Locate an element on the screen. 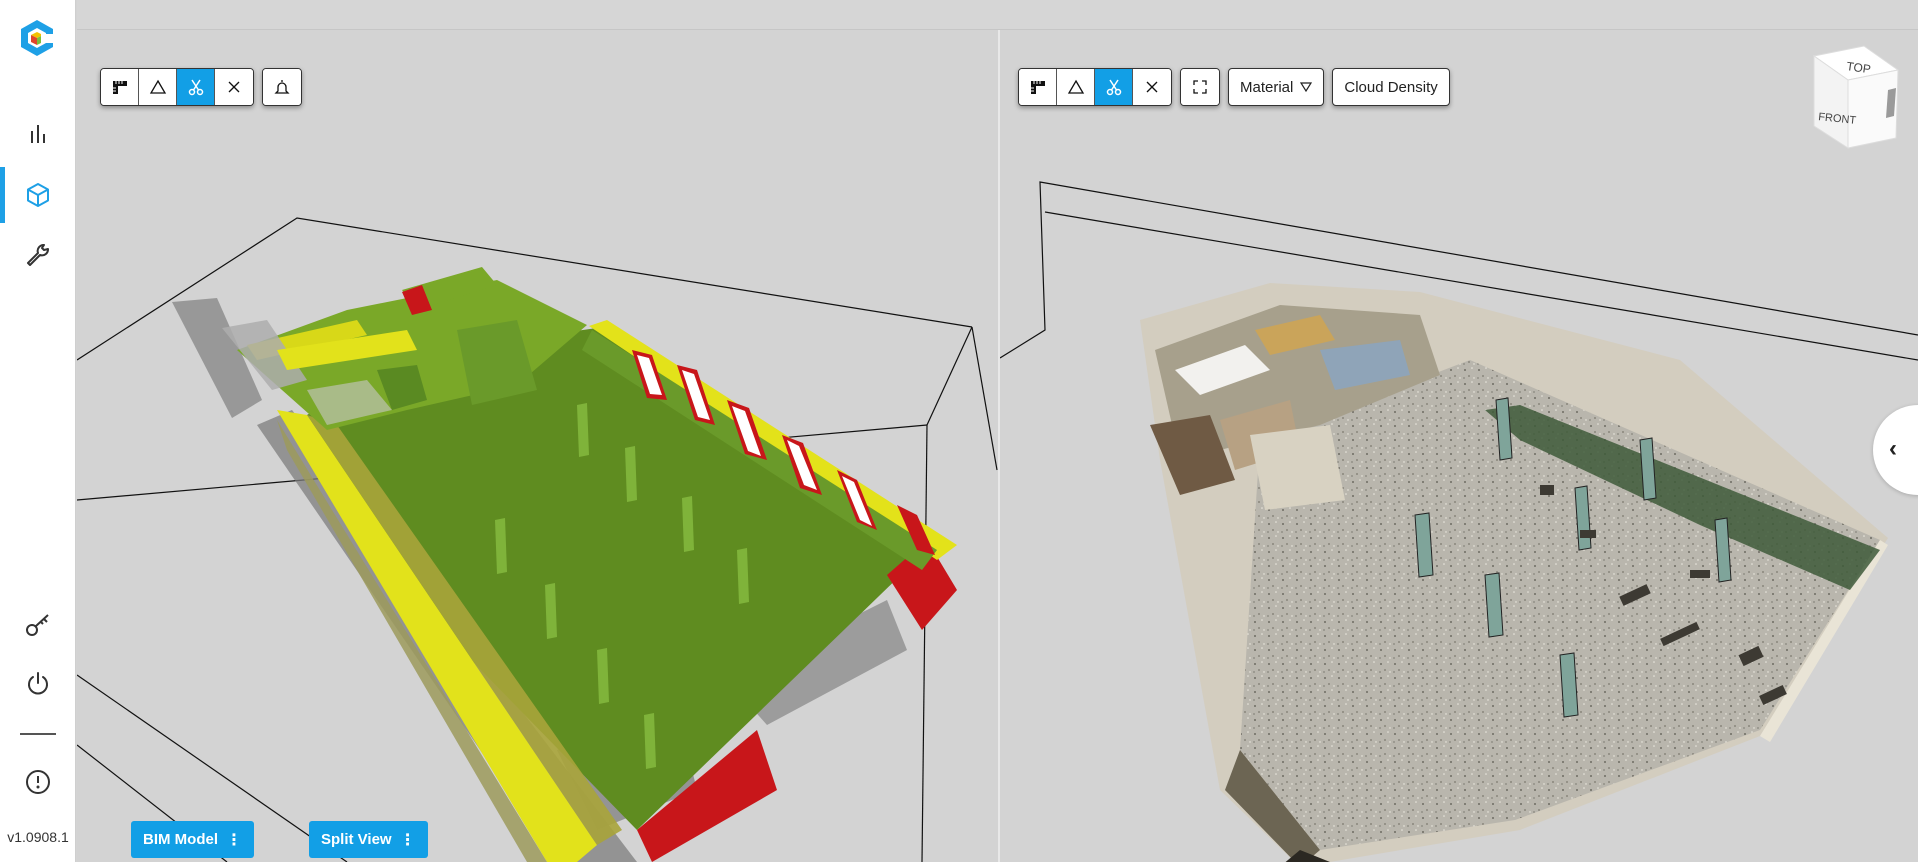 The image size is (1918, 862). left-toolbar is located at coordinates (201, 87).